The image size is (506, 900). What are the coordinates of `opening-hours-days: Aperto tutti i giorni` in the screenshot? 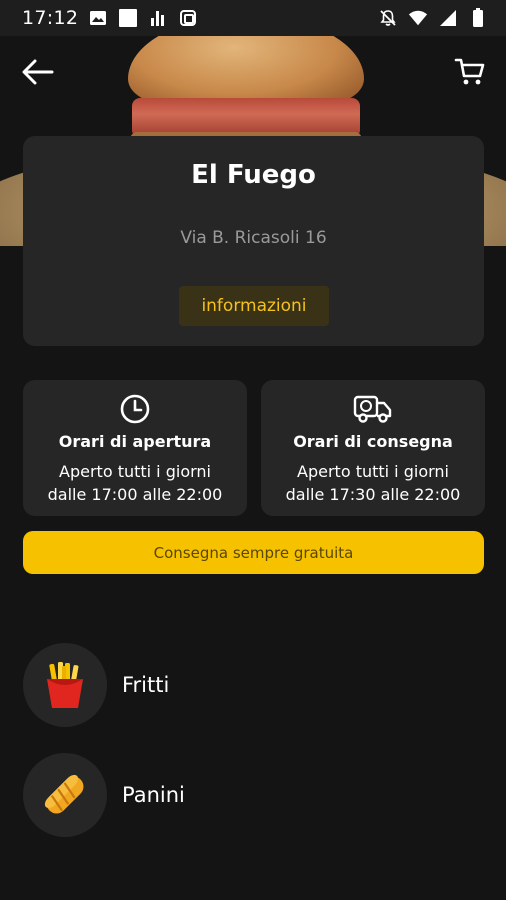 It's located at (135, 471).